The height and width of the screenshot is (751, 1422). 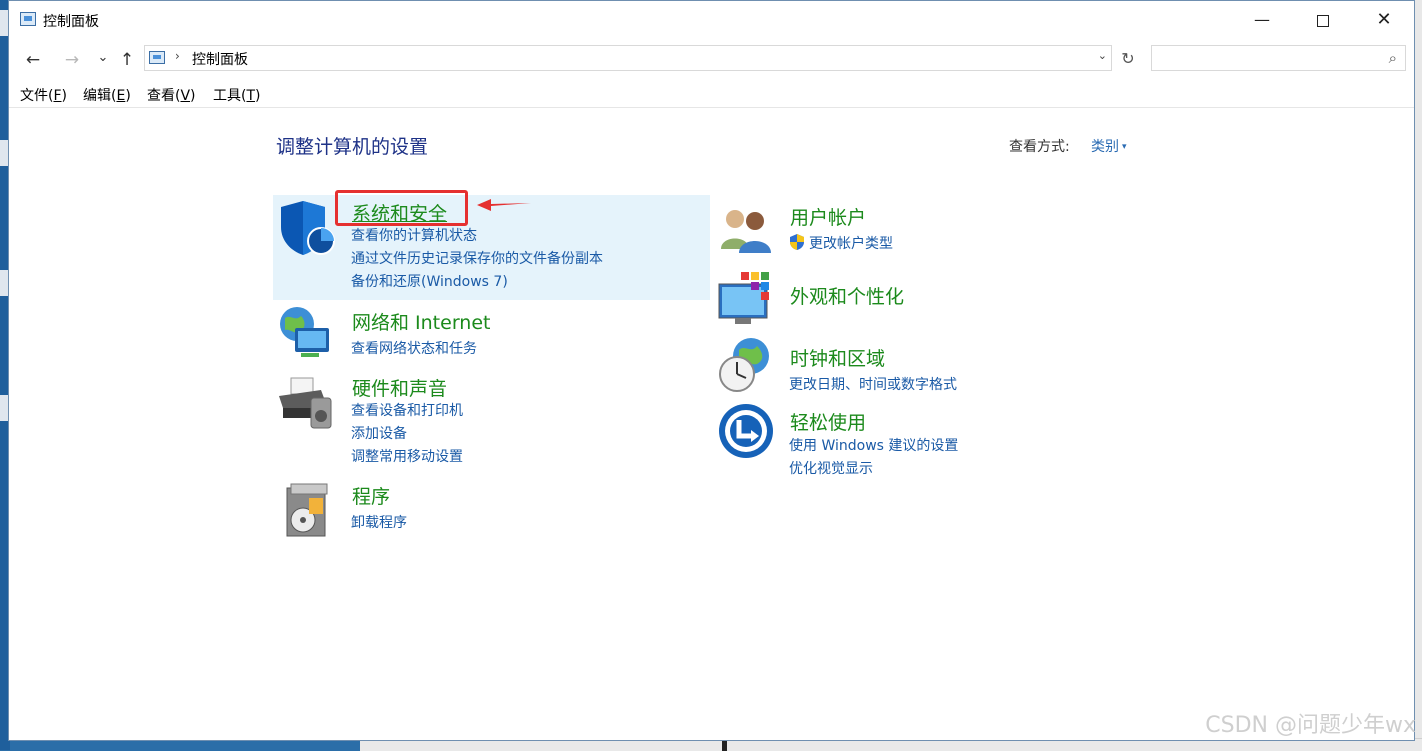 I want to click on menu-view: 查看(V), so click(x=171, y=95).